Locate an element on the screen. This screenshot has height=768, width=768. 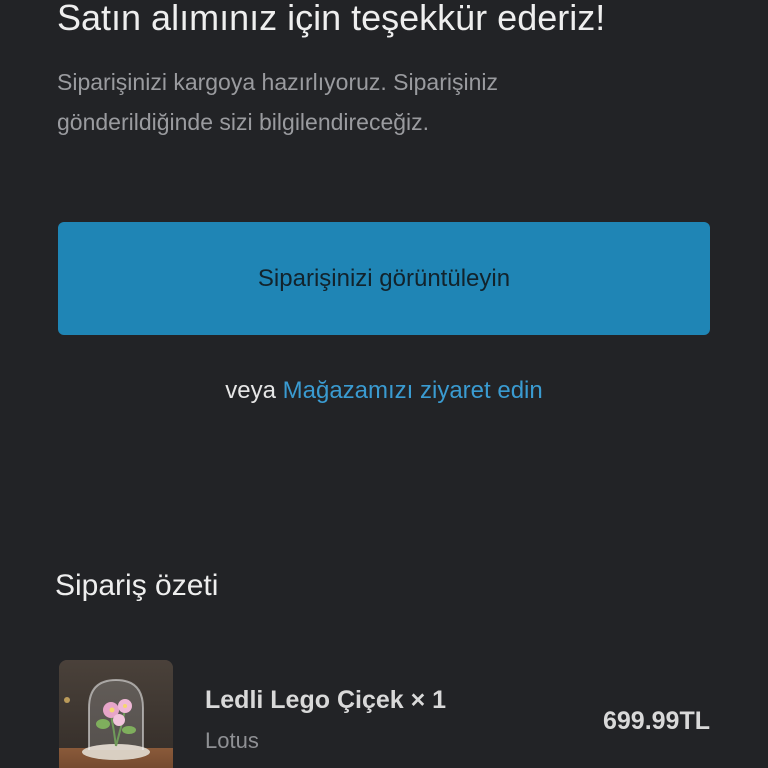
product-thumbnail is located at coordinates (116, 714).